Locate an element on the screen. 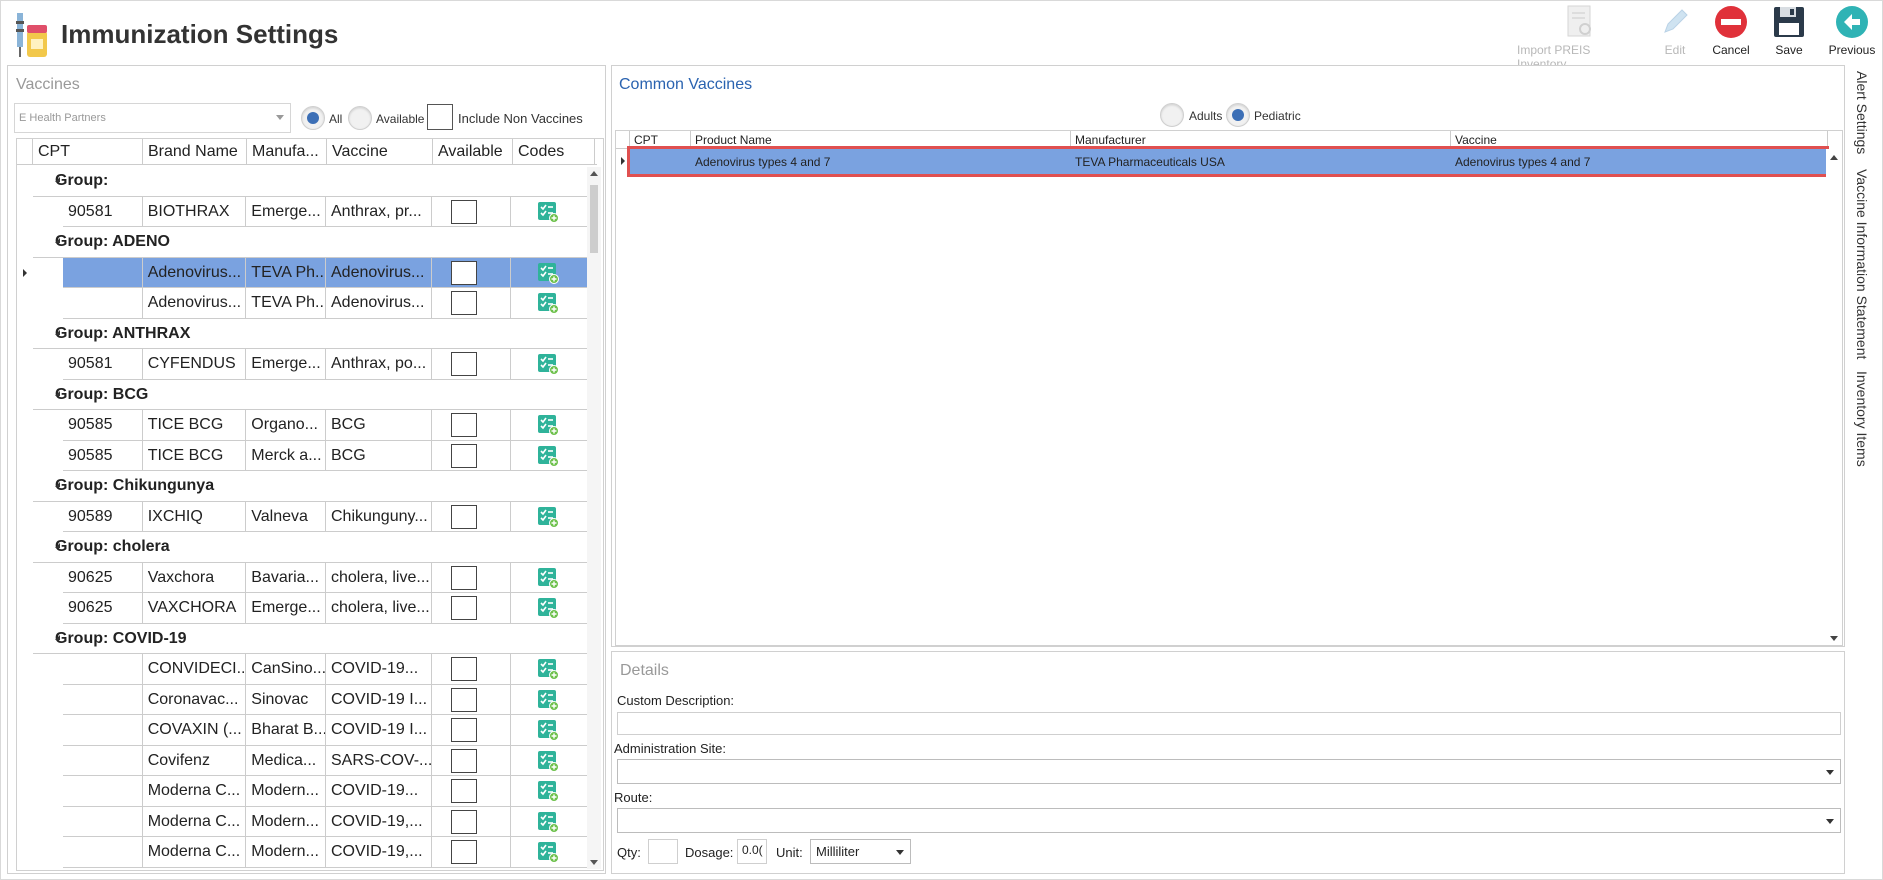  group-row: Group: BCG is located at coordinates (313, 395).